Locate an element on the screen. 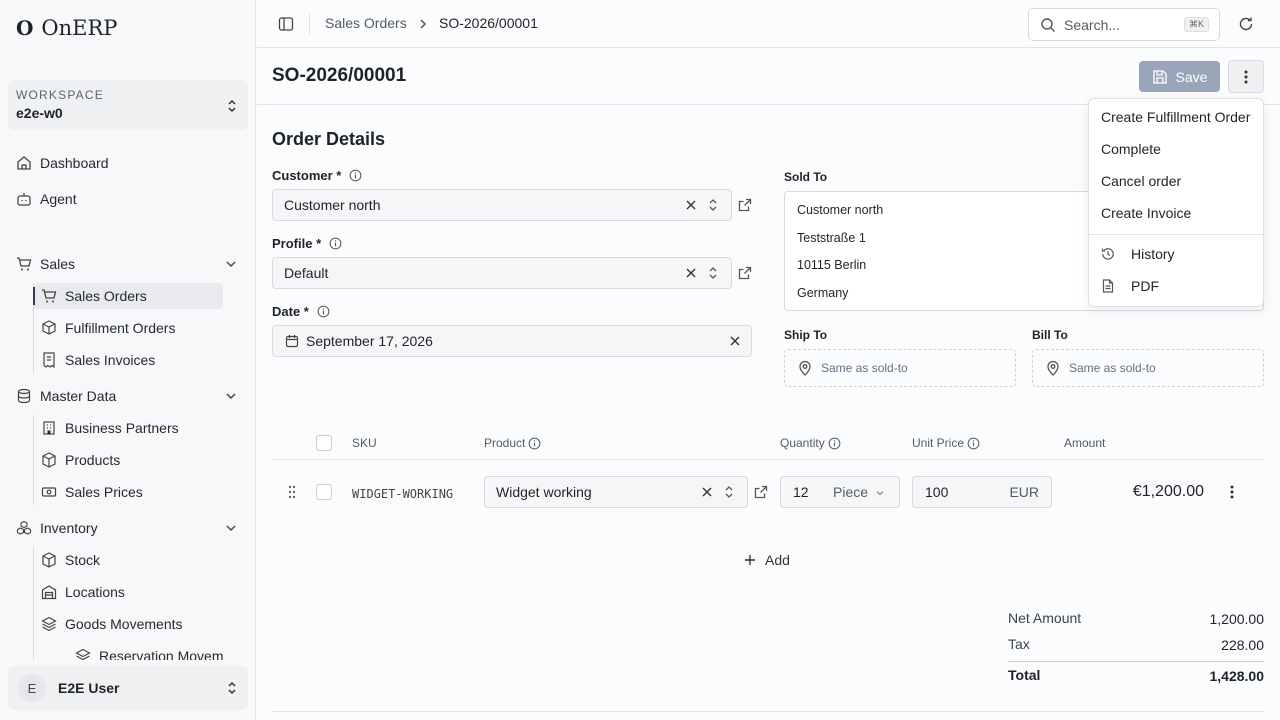 This screenshot has height=720, width=1280. layers-icon is located at coordinates (83, 654).